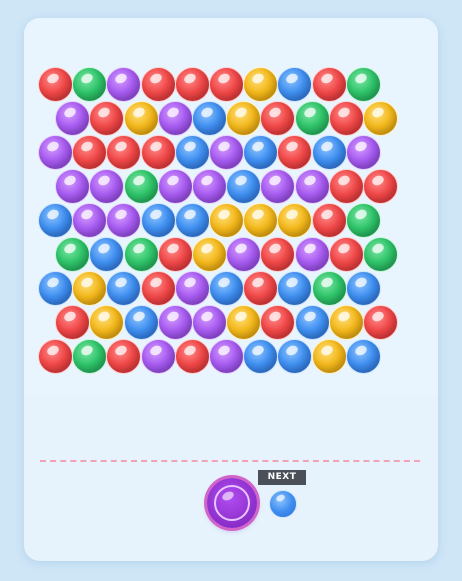 The width and height of the screenshot is (462, 581). I want to click on shooter-ring, so click(232, 503).